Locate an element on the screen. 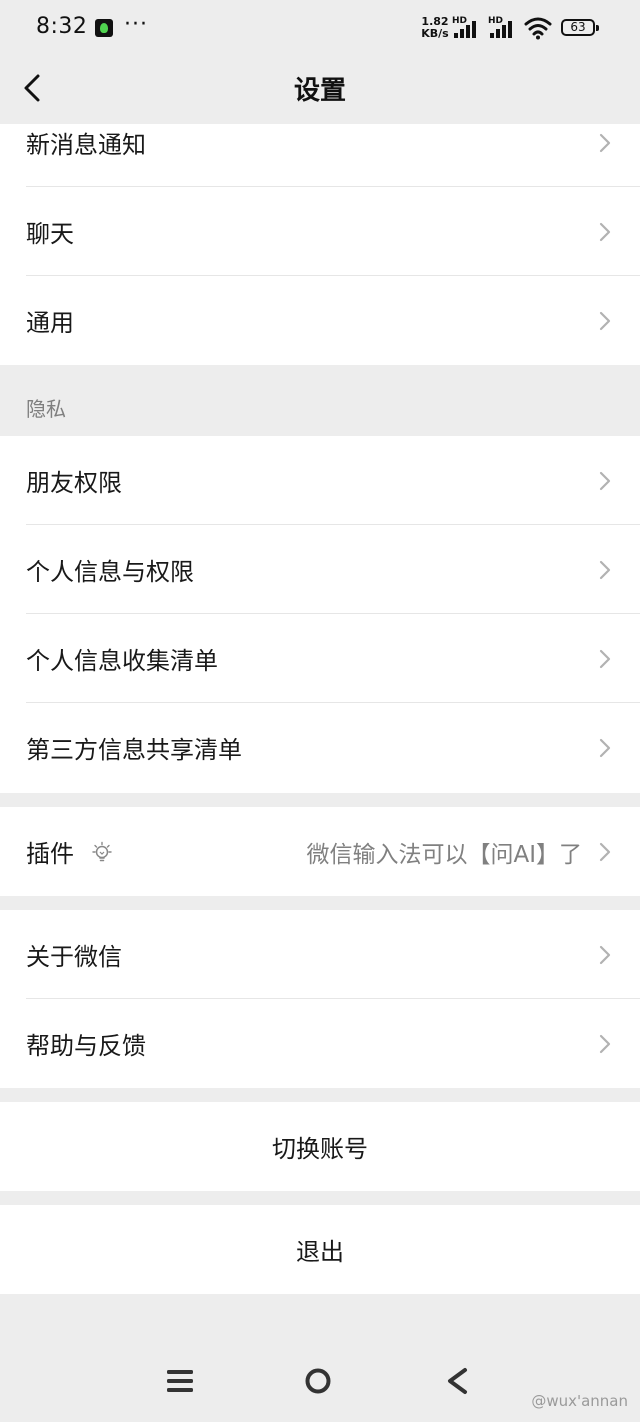 This screenshot has width=640, height=1422. section-label-privacy: 隐私 is located at coordinates (46, 409).